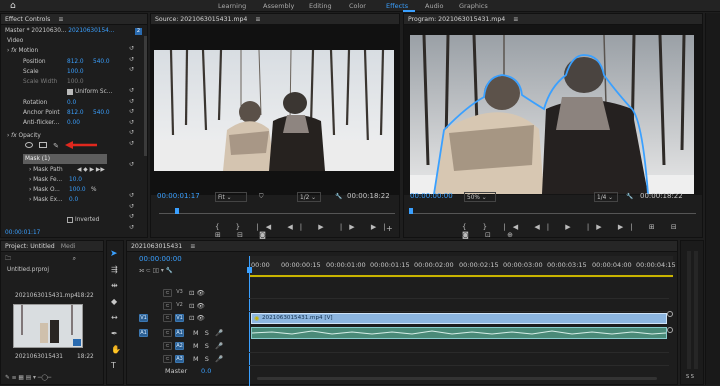 This screenshot has height=386, width=720. I want to click on program-playhead, so click(411, 211).